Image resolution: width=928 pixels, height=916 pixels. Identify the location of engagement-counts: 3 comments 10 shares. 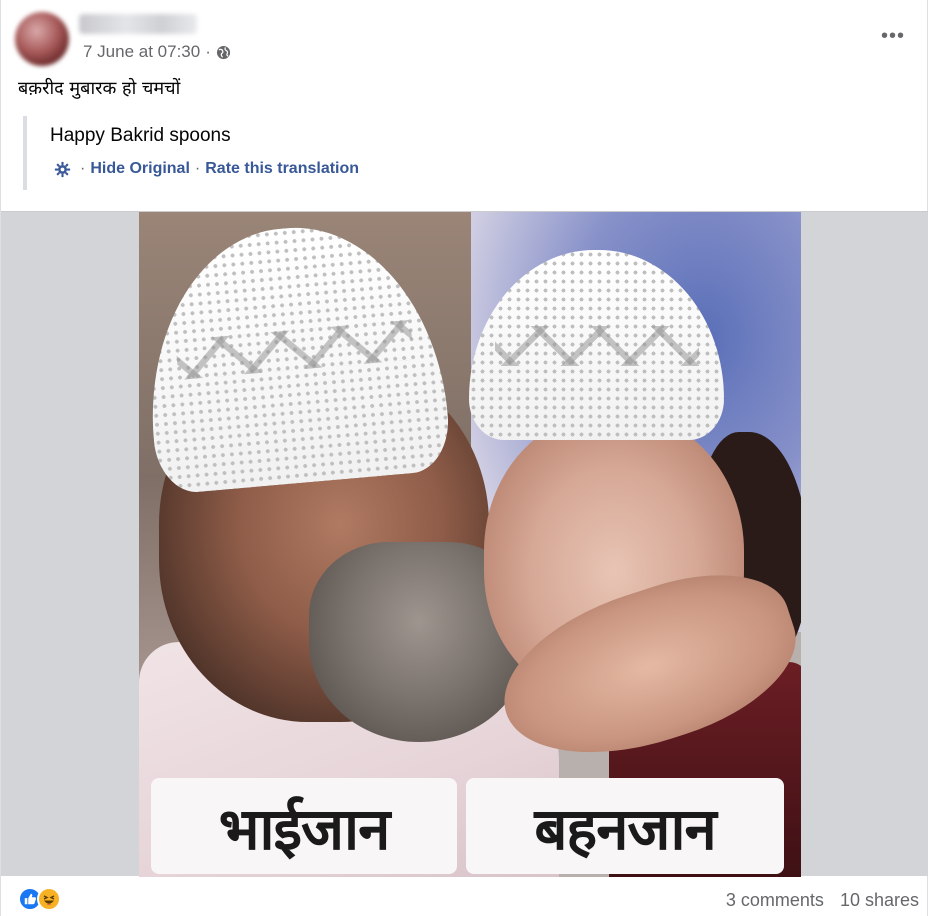
(822, 900).